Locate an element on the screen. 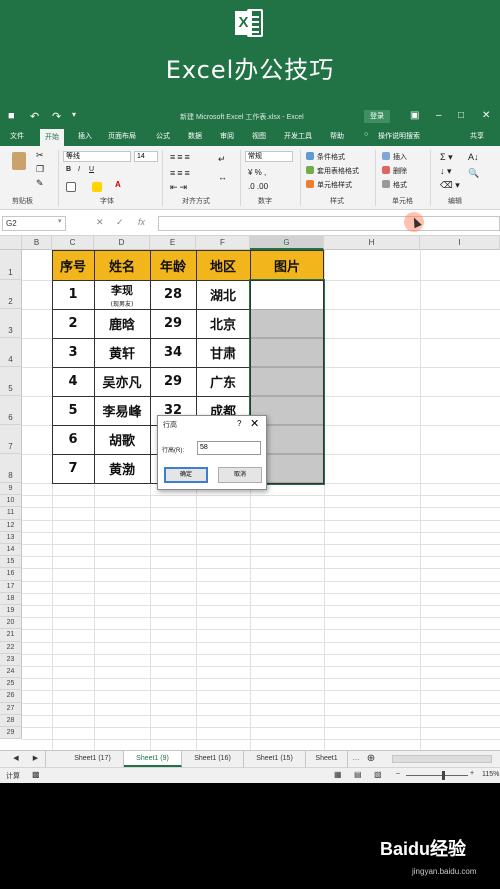 The height and width of the screenshot is (889, 500). column-header-c: C is located at coordinates (73, 243).